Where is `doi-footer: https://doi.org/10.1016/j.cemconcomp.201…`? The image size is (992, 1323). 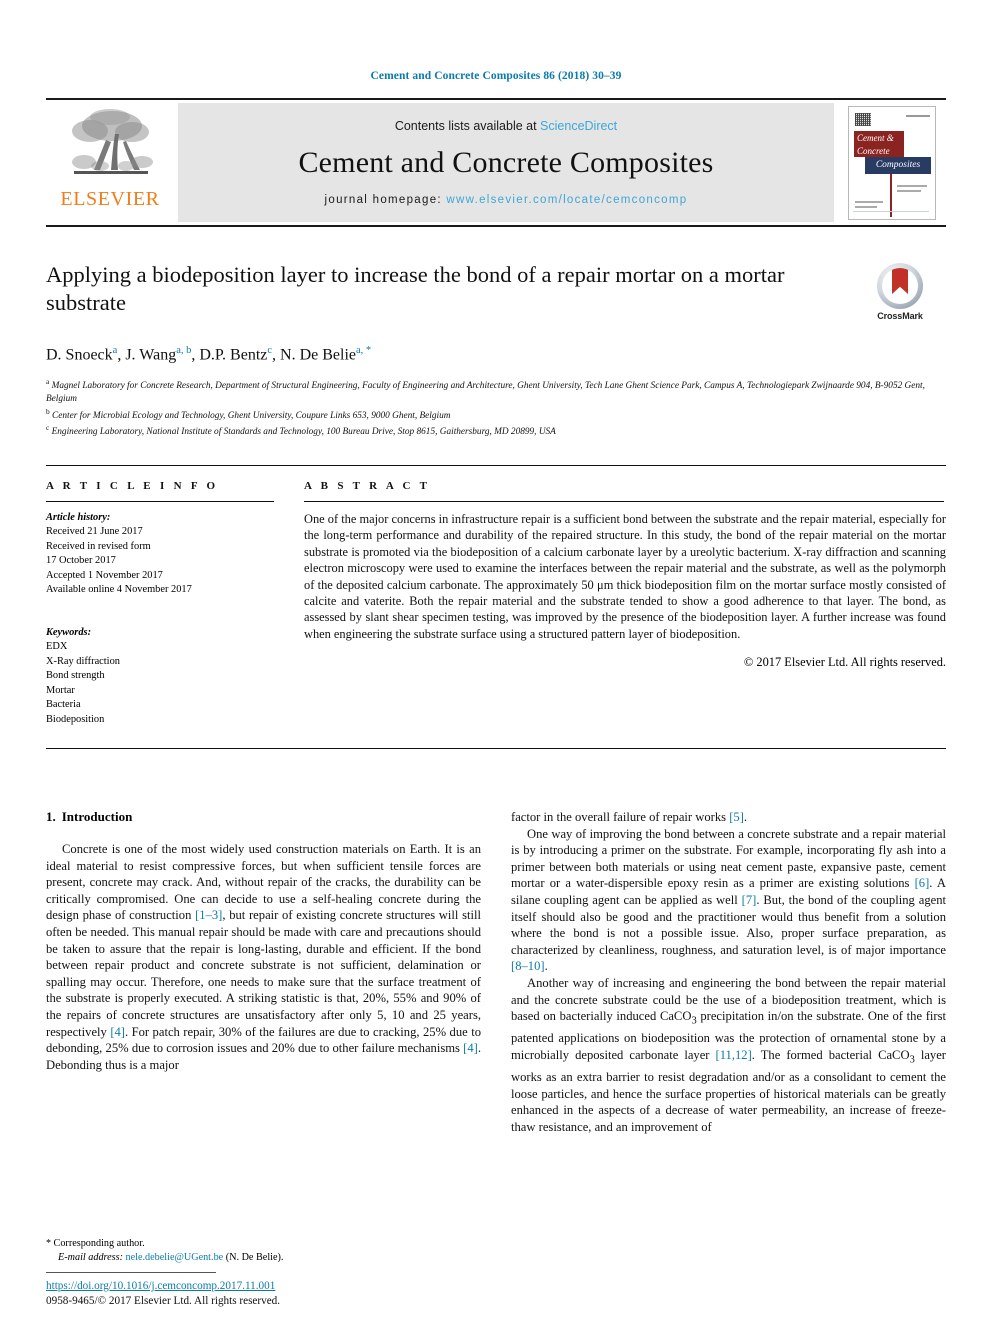
doi-footer: https://doi.org/10.1016/j.cemconcomp.201… is located at coordinates (276, 1290).